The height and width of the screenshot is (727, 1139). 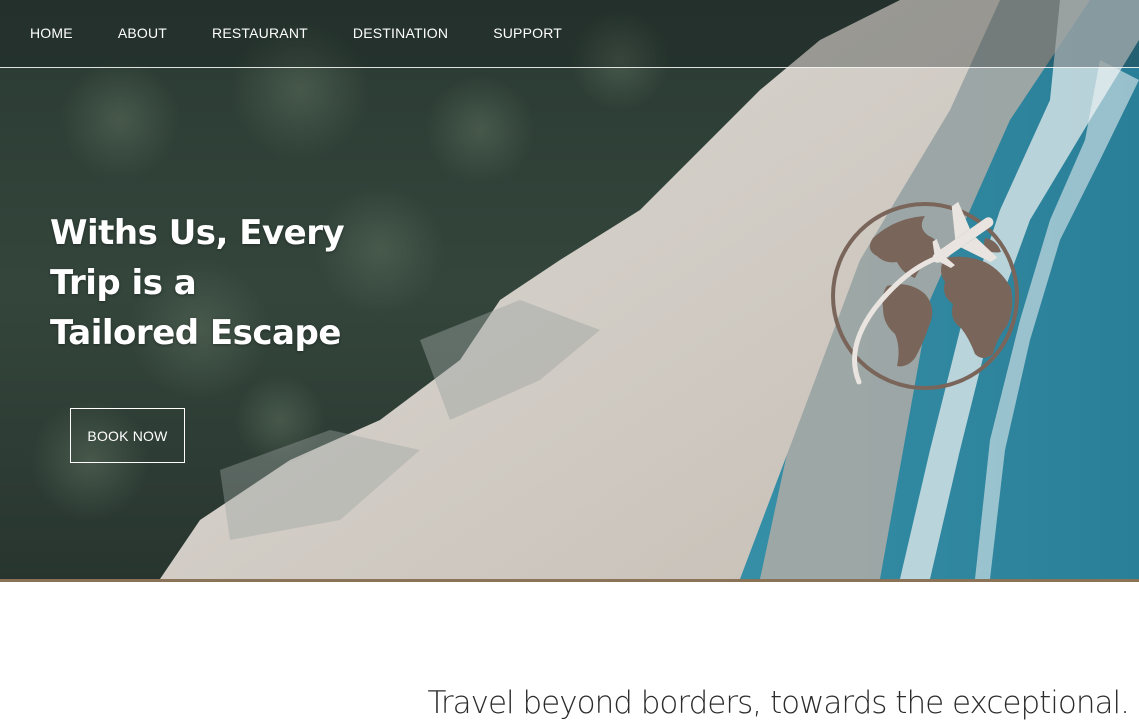 What do you see at coordinates (51, 33) in the screenshot?
I see `nav-home-link: HOME` at bounding box center [51, 33].